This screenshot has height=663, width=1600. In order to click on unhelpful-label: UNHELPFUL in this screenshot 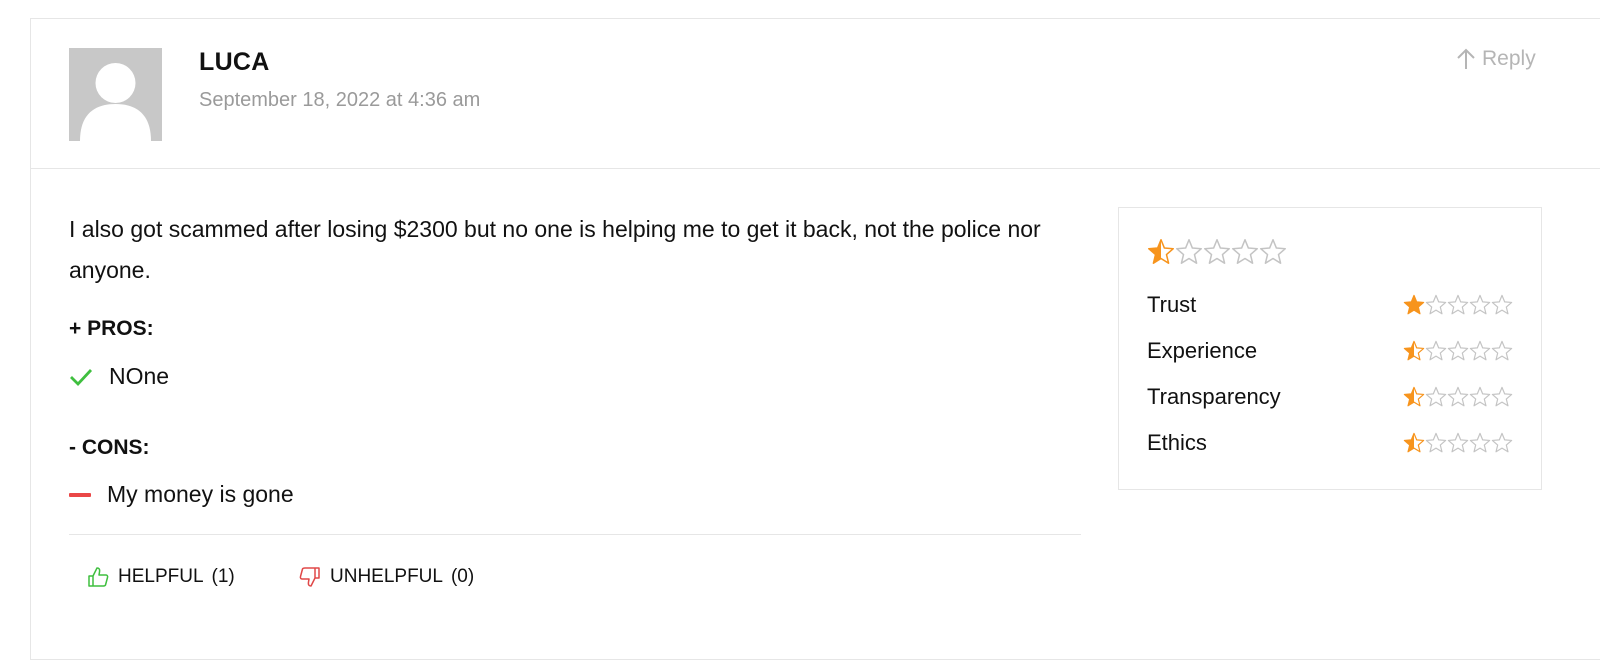, I will do `click(386, 576)`.